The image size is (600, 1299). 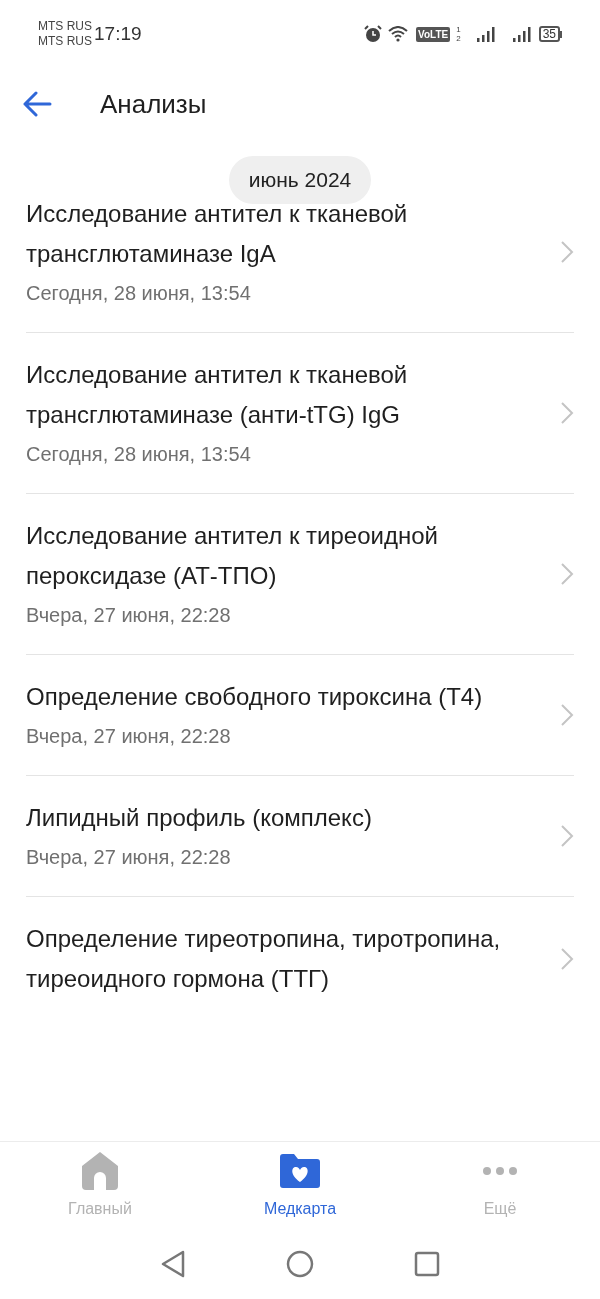 I want to click on battery-icon: 35, so click(x=550, y=34).